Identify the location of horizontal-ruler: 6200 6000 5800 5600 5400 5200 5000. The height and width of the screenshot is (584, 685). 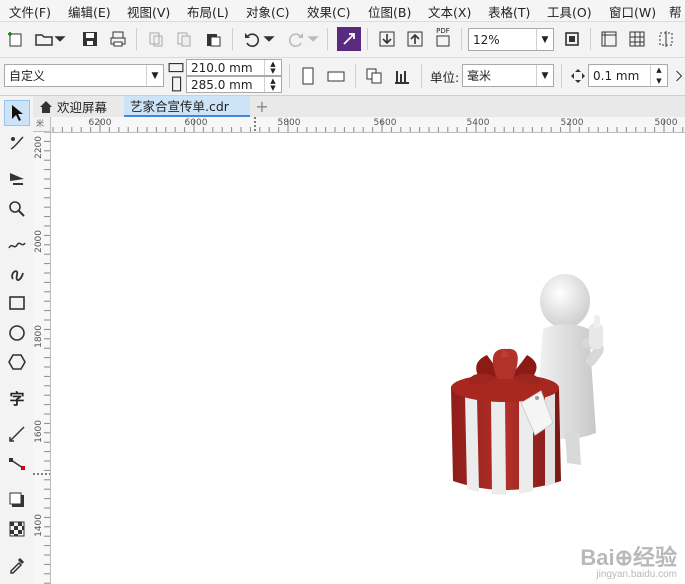
(368, 125).